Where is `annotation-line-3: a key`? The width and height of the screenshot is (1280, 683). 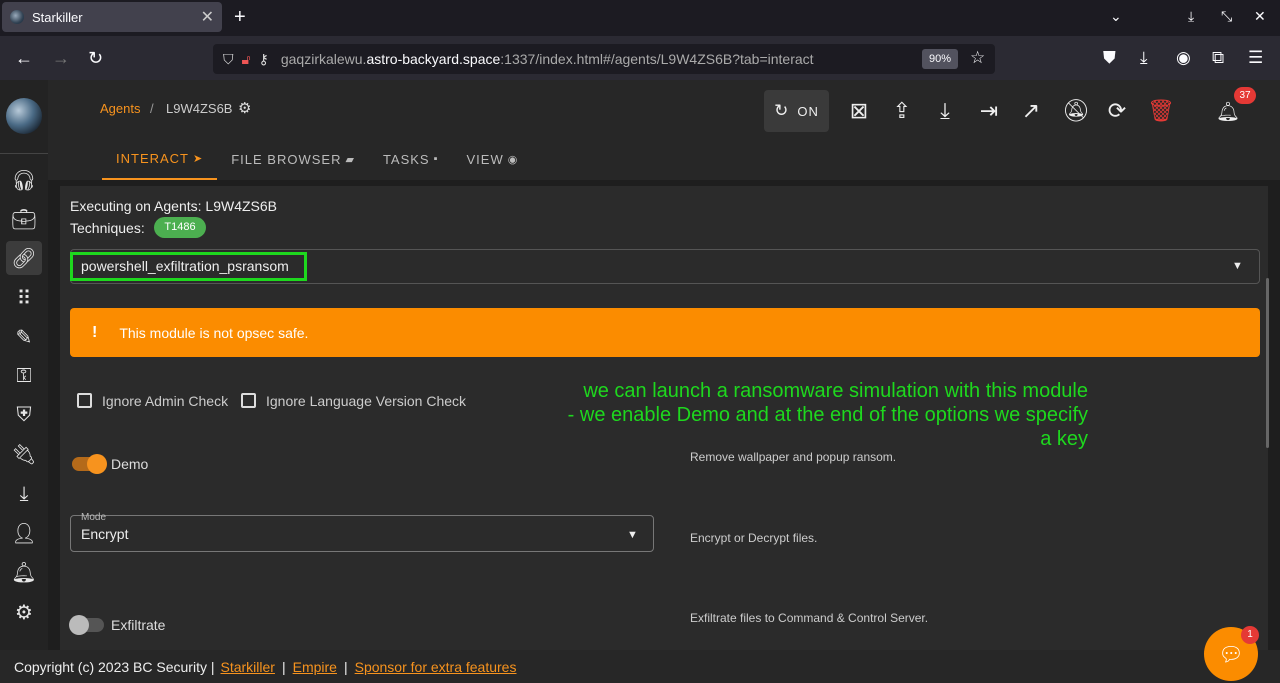 annotation-line-3: a key is located at coordinates (1064, 439).